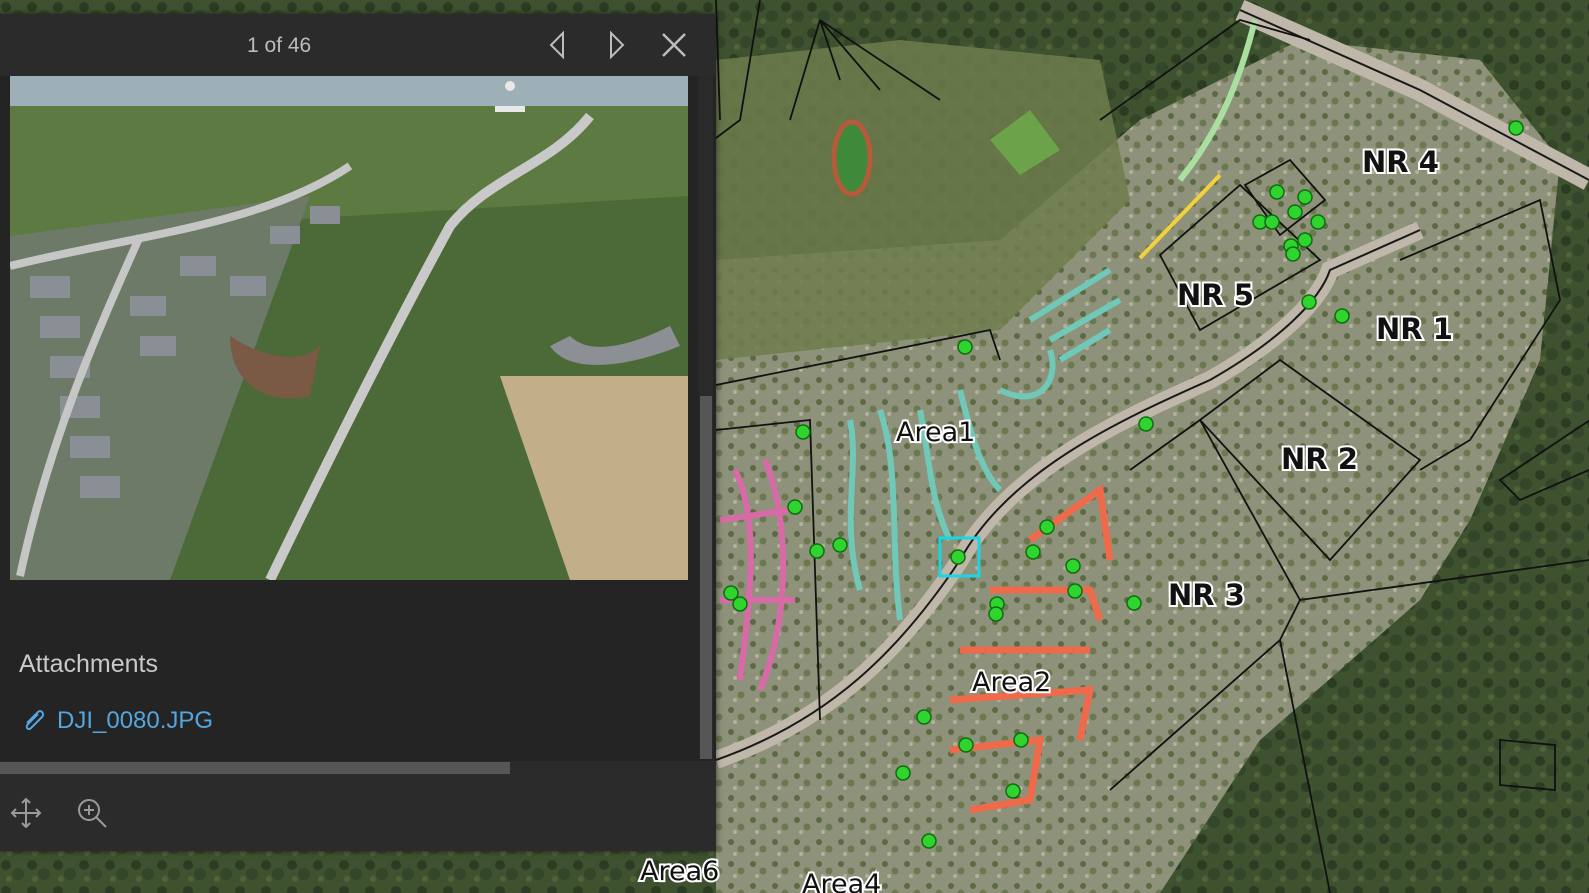  I want to click on close-button, so click(674, 45).